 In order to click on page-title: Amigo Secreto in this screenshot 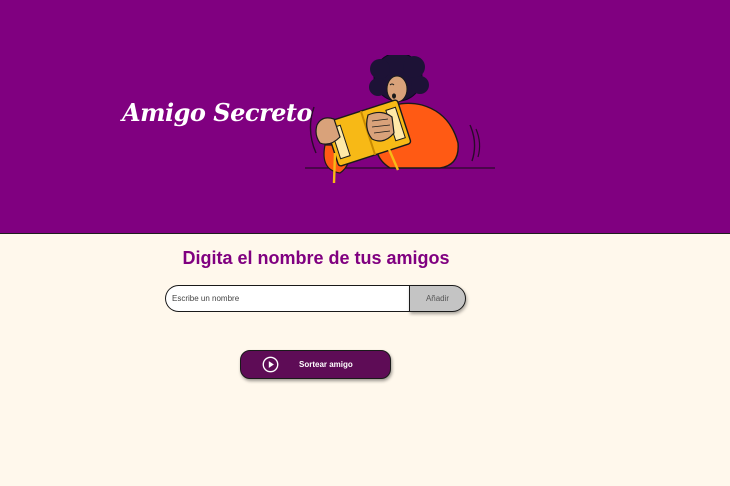, I will do `click(217, 112)`.